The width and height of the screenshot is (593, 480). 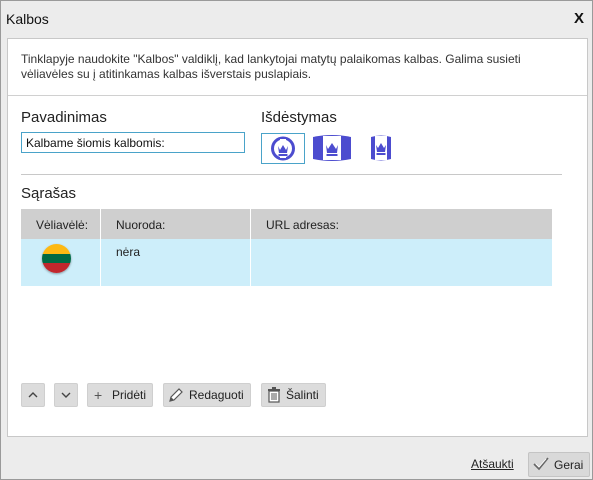 What do you see at coordinates (274, 395) in the screenshot?
I see `trash-icon` at bounding box center [274, 395].